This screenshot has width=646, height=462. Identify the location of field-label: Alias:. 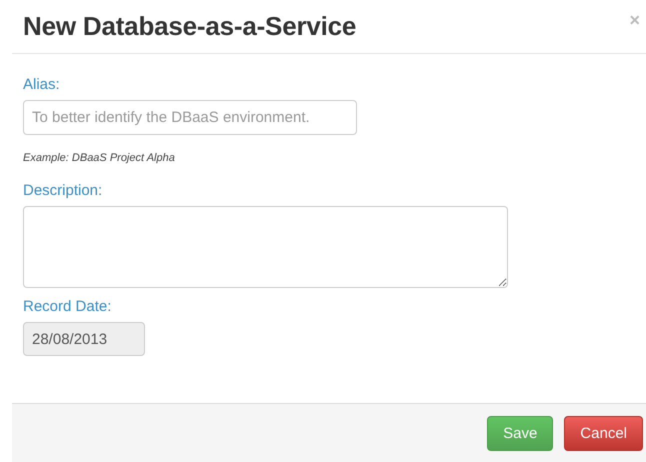
(41, 84).